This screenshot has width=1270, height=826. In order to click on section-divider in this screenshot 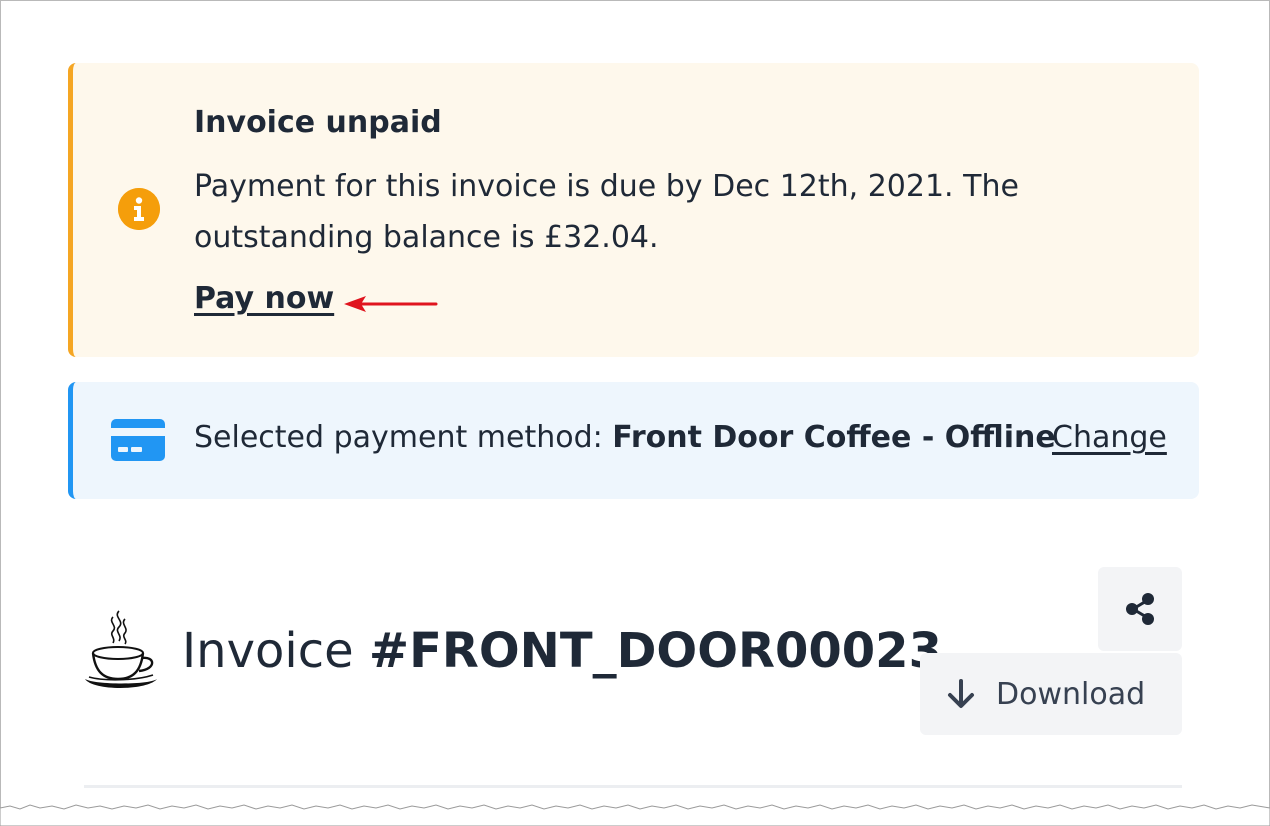, I will do `click(633, 786)`.